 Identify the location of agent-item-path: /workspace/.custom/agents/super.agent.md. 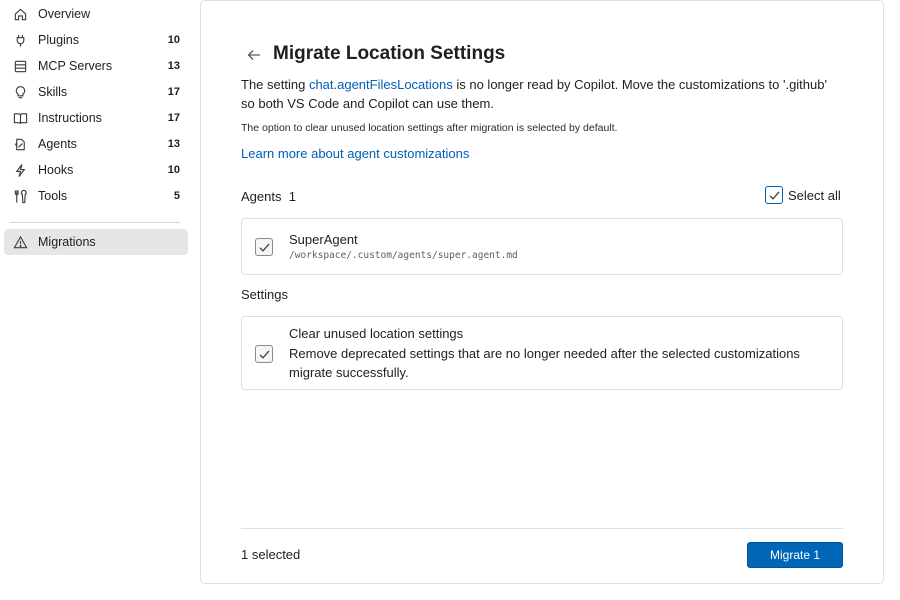
(403, 255).